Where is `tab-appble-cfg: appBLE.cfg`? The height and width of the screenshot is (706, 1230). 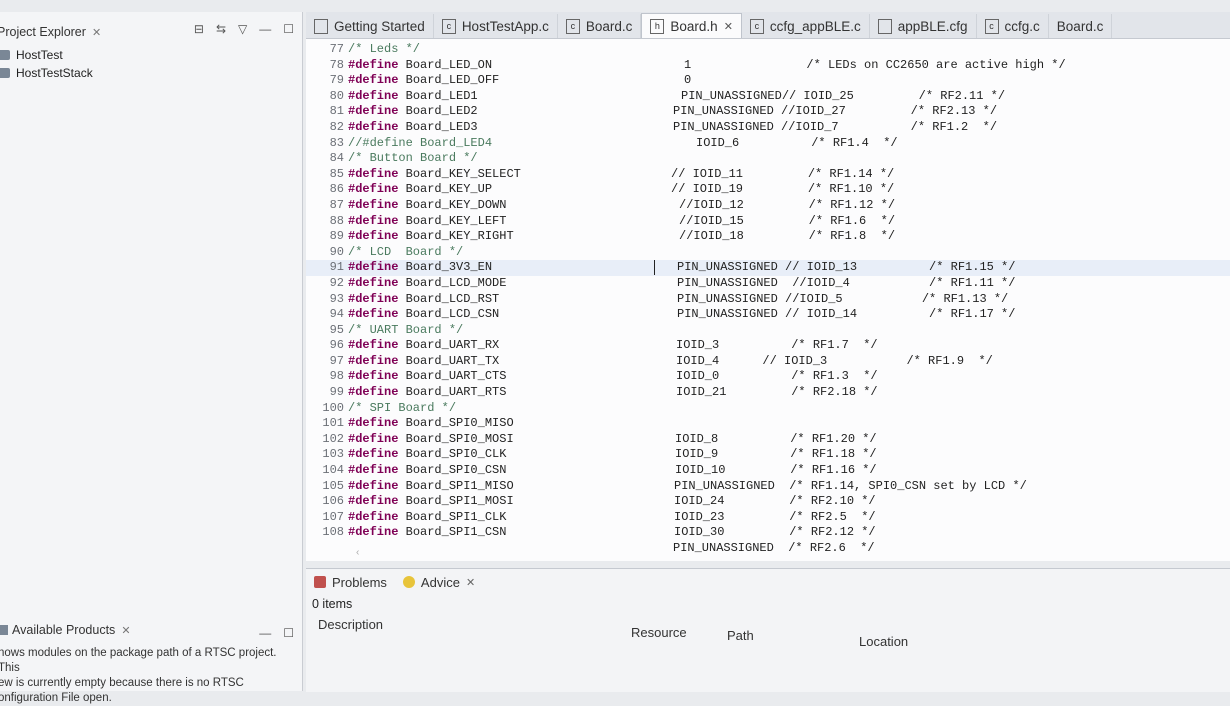
tab-appble-cfg: appBLE.cfg is located at coordinates (923, 26).